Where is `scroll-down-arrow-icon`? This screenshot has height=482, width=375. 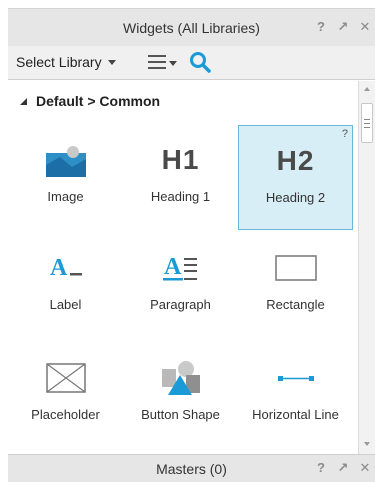 scroll-down-arrow-icon is located at coordinates (367, 444).